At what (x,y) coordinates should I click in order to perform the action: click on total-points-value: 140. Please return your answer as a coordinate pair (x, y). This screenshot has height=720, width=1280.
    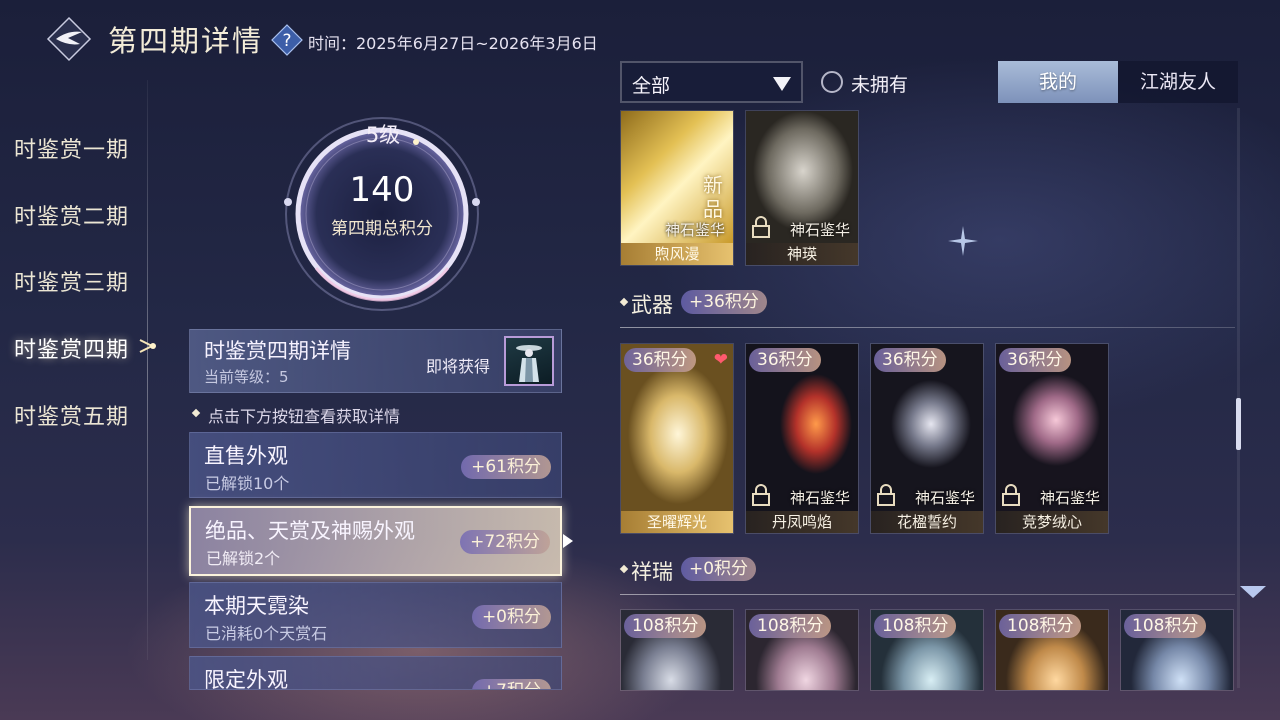
    Looking at the image, I should click on (382, 190).